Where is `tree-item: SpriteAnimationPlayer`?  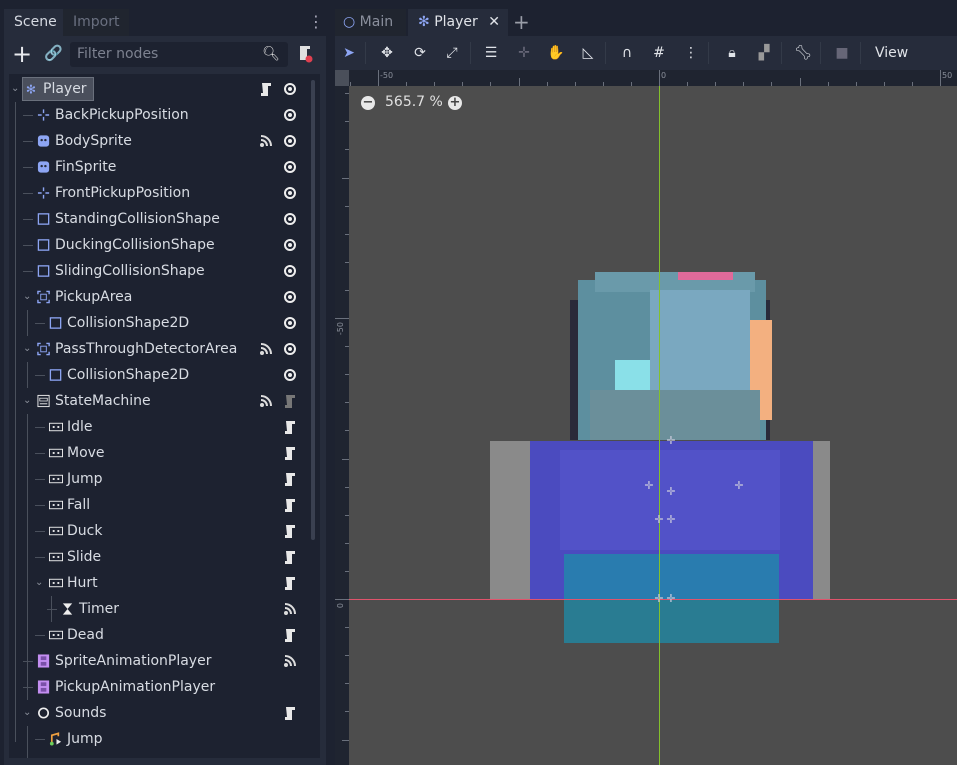 tree-item: SpriteAnimationPlayer is located at coordinates (159, 661).